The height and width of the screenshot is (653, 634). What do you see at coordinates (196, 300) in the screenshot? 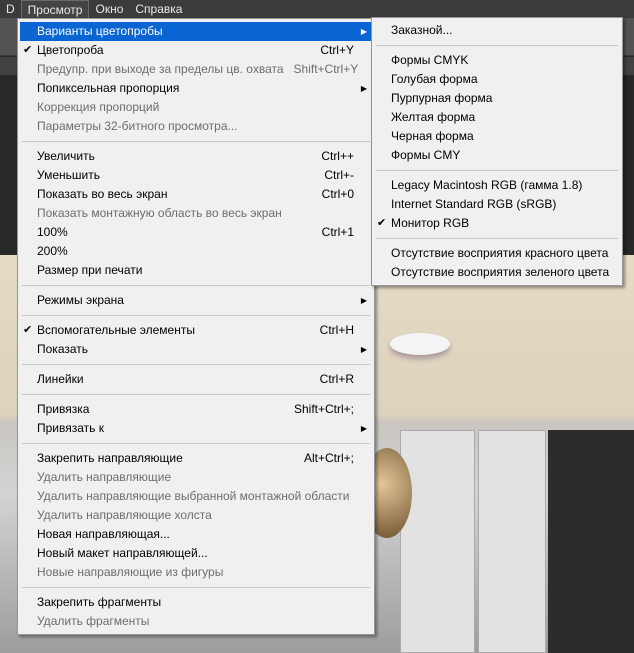
I see `menu-item: Режимы экрана ▶` at bounding box center [196, 300].